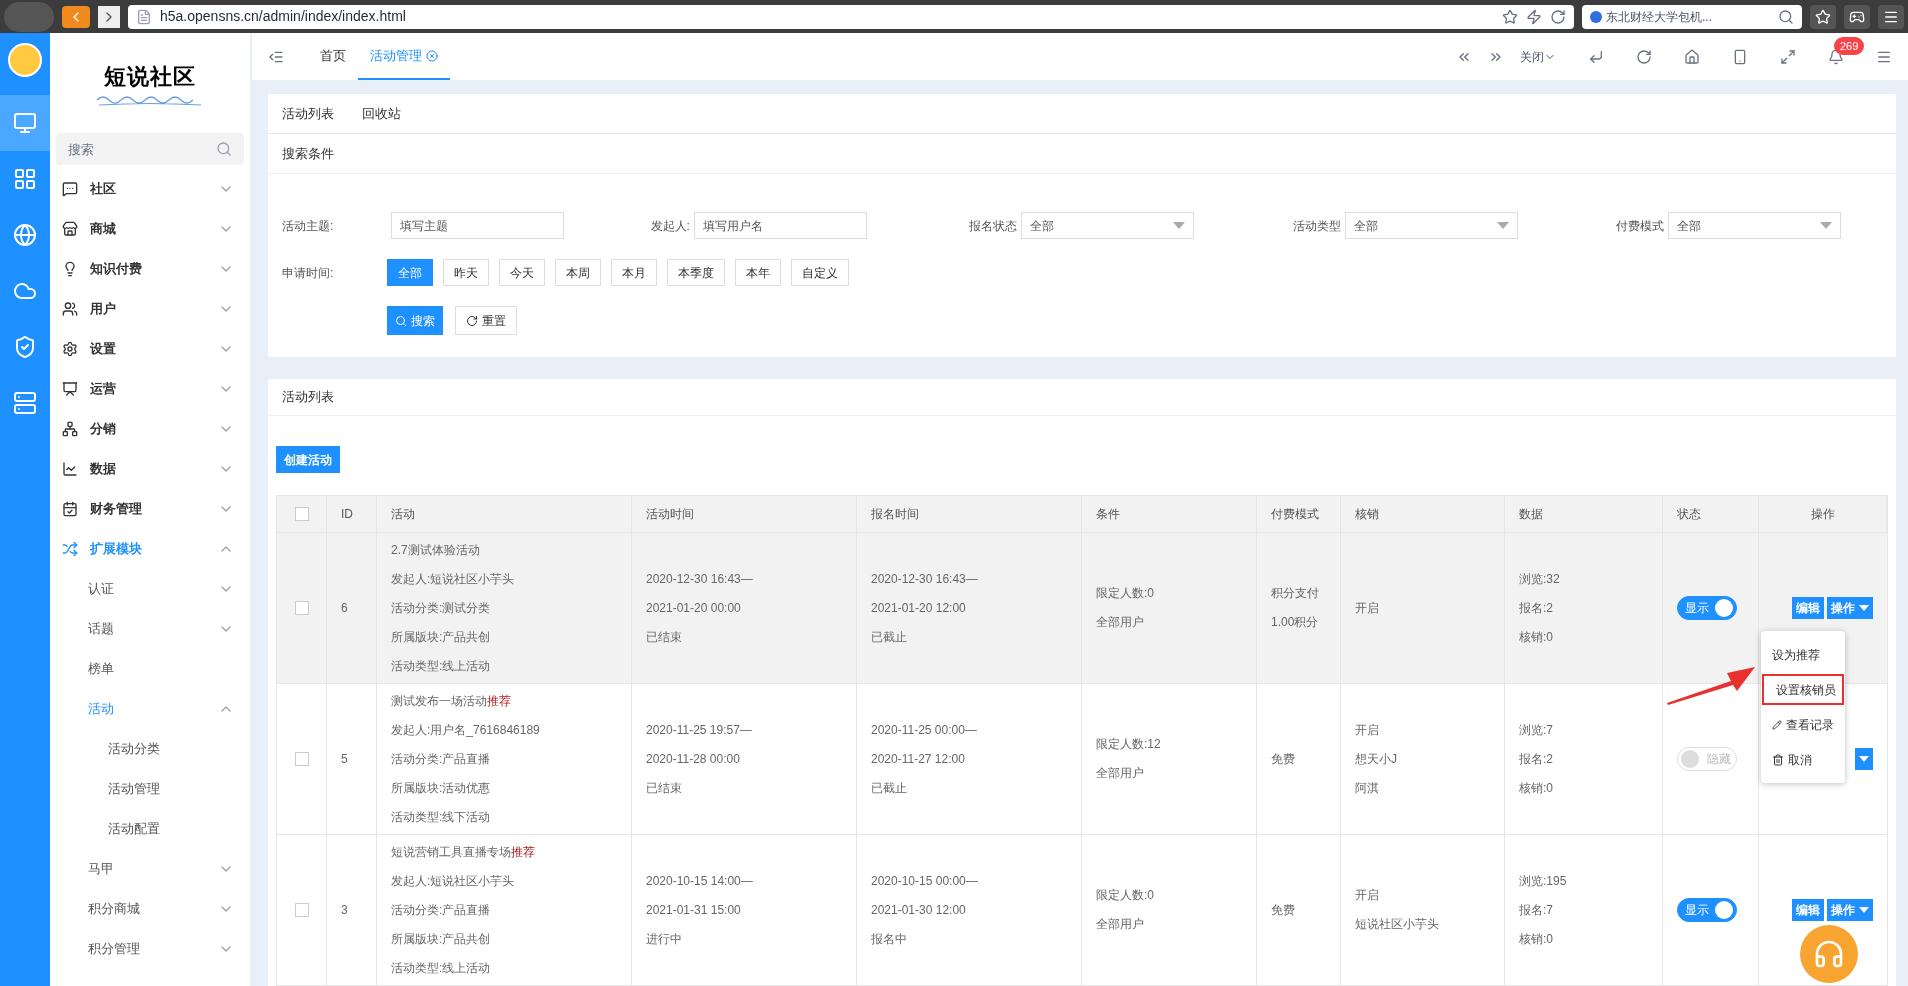  I want to click on menu-item: 数据, so click(150, 469).